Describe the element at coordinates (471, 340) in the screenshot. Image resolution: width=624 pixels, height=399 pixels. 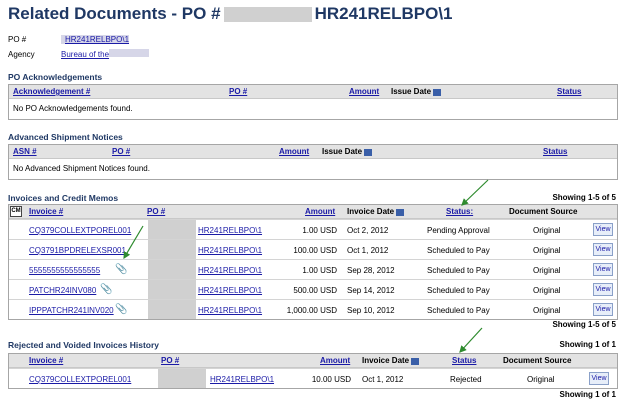
I see `arrow-to-rejected-status` at that location.